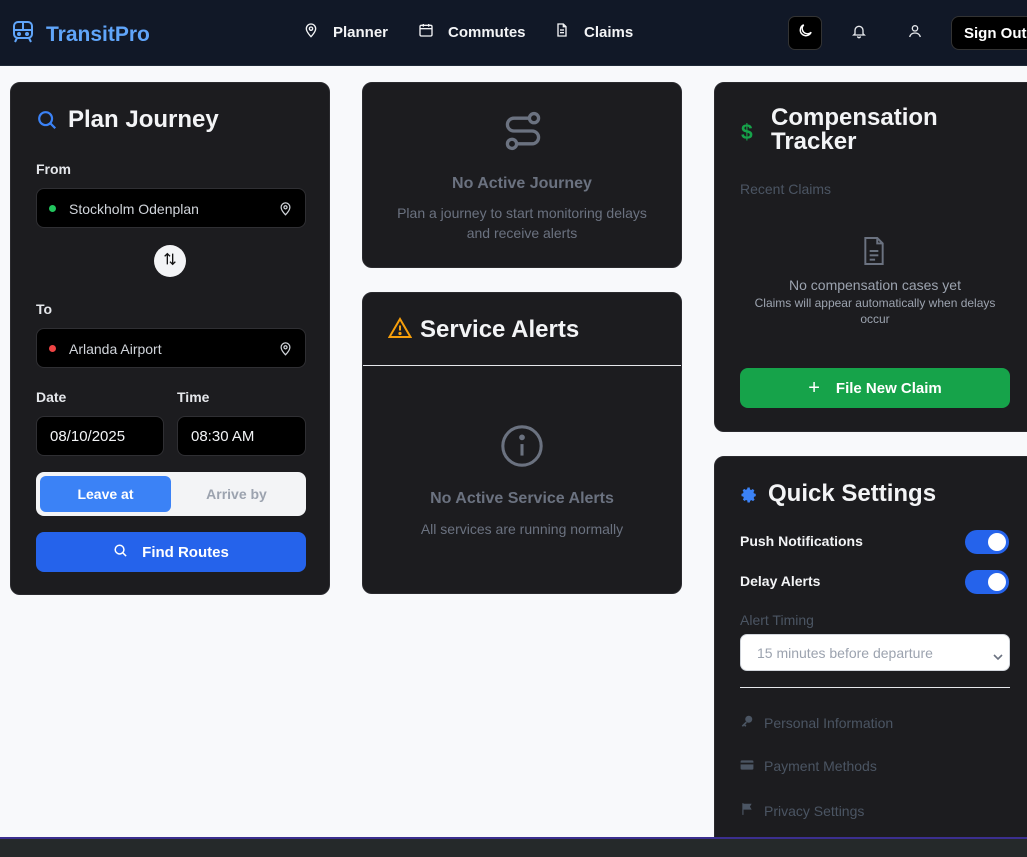 This screenshot has height=857, width=1027. Describe the element at coordinates (875, 319) in the screenshot. I see `no-claims-line2: occur` at that location.